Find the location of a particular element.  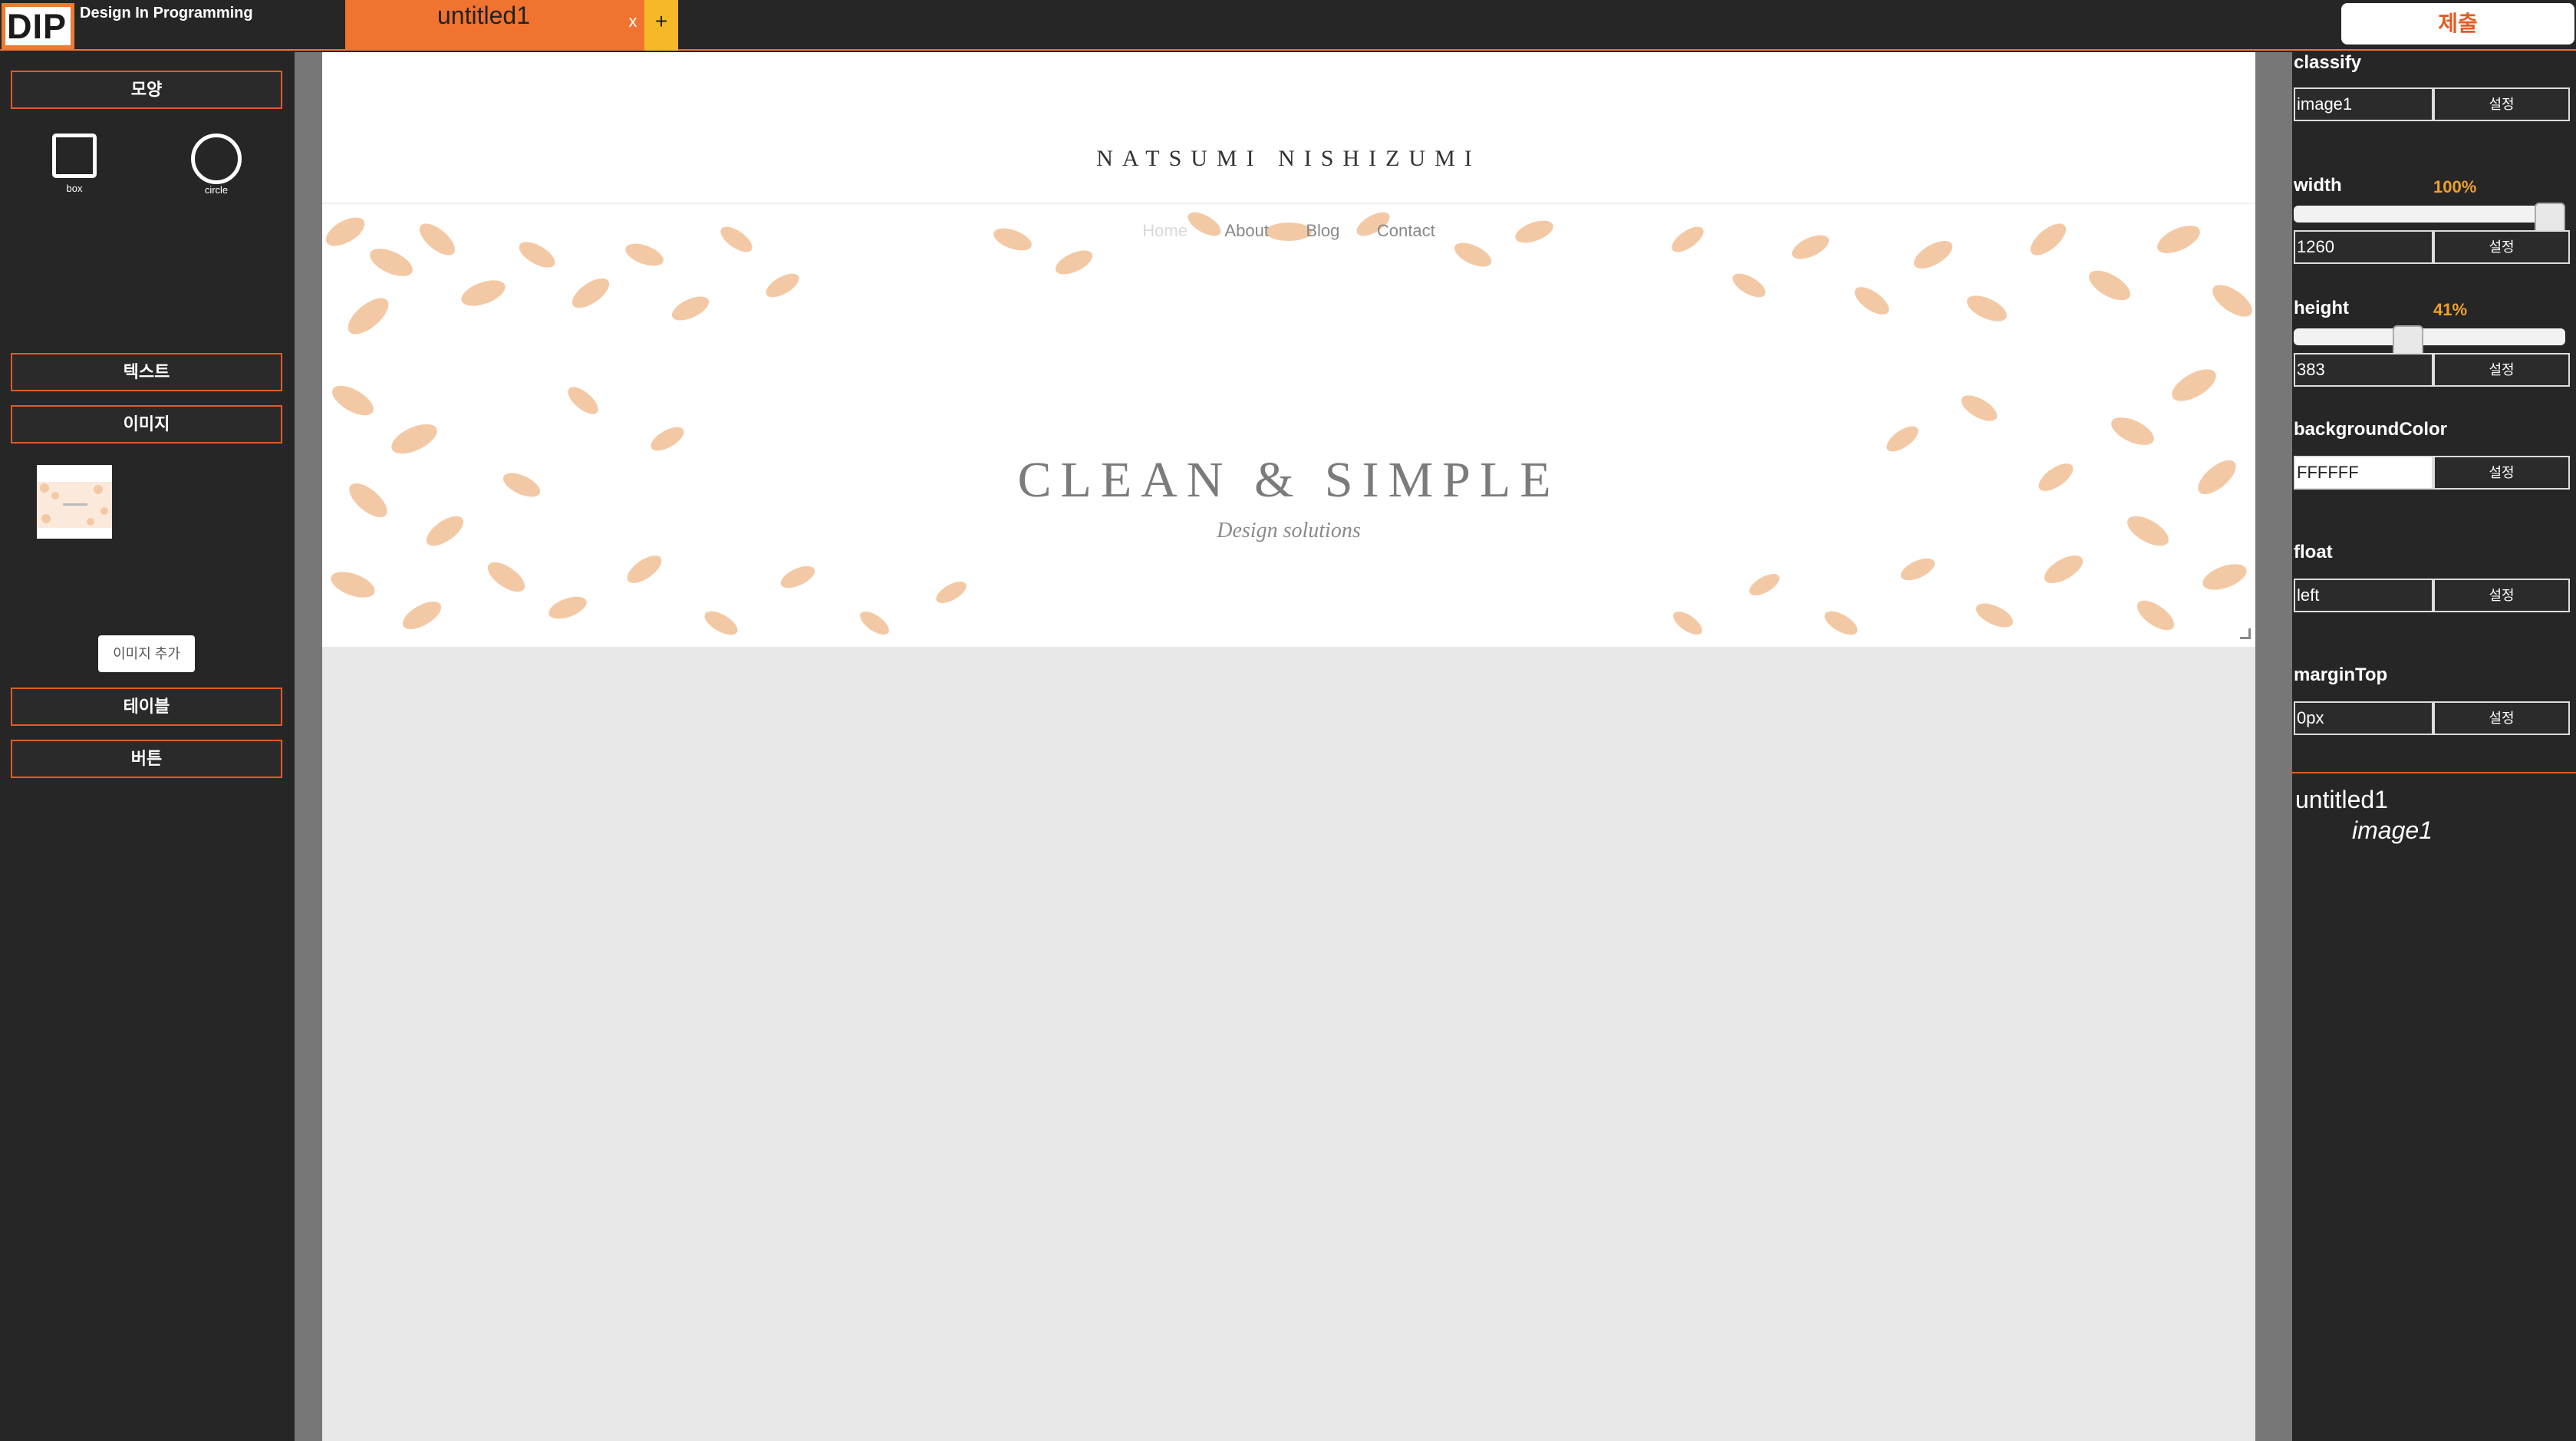

table-section-button: 테이블 is located at coordinates (146, 707).